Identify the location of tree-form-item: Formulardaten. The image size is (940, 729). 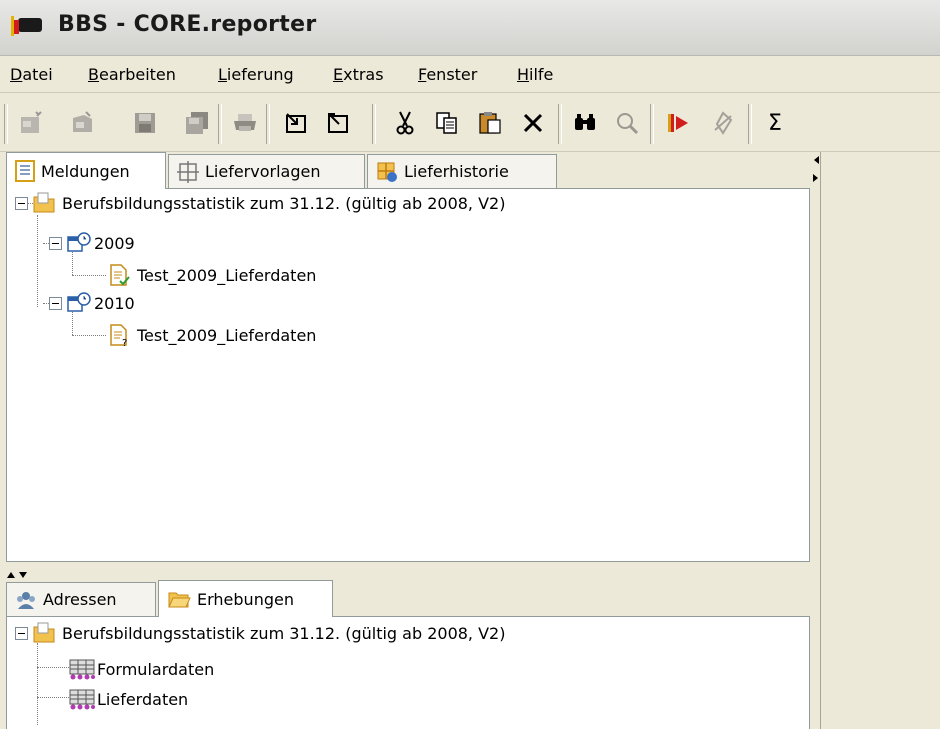
(141, 669).